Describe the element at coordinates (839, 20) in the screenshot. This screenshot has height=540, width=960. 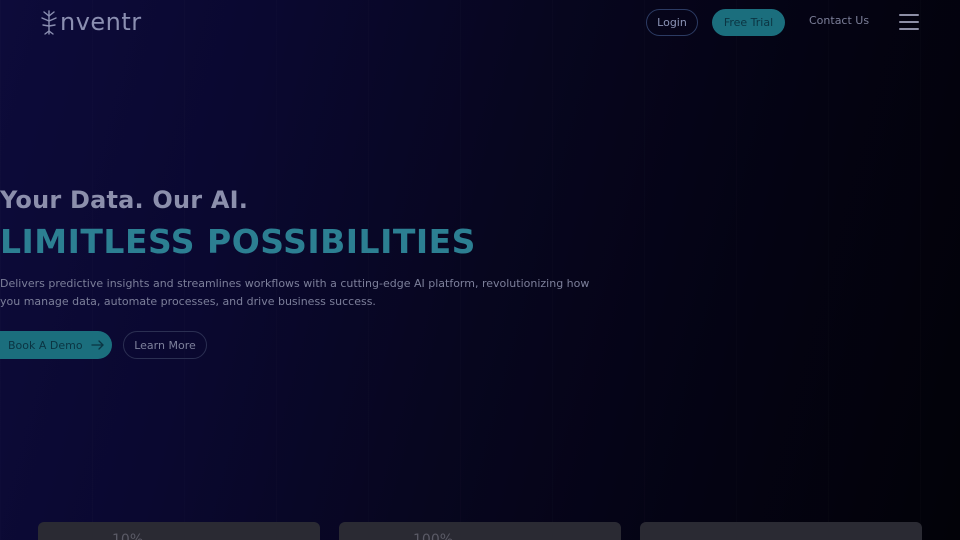
I see `contact-us-link: Contact Us` at that location.